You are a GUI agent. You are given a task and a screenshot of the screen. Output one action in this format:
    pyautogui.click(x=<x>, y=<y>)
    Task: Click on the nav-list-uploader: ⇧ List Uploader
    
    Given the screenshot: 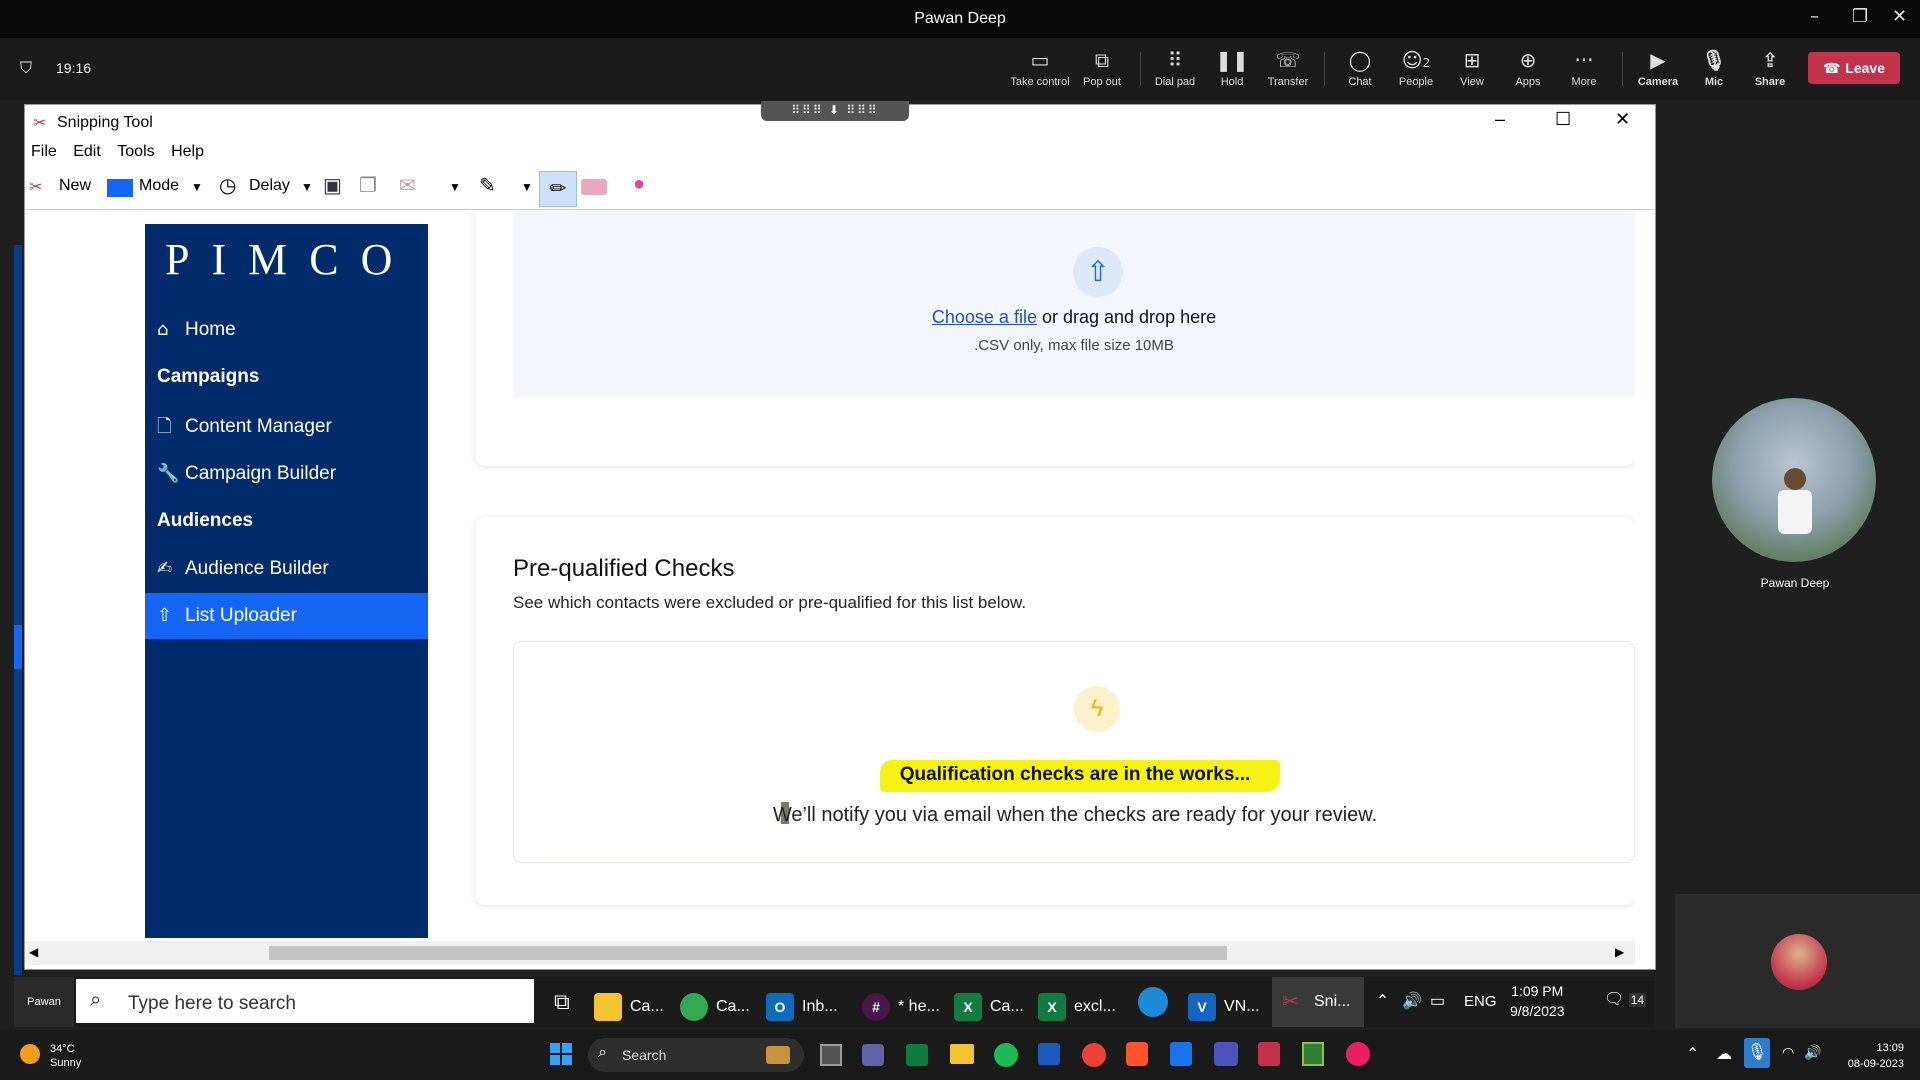 What is the action you would take?
    pyautogui.click(x=286, y=616)
    